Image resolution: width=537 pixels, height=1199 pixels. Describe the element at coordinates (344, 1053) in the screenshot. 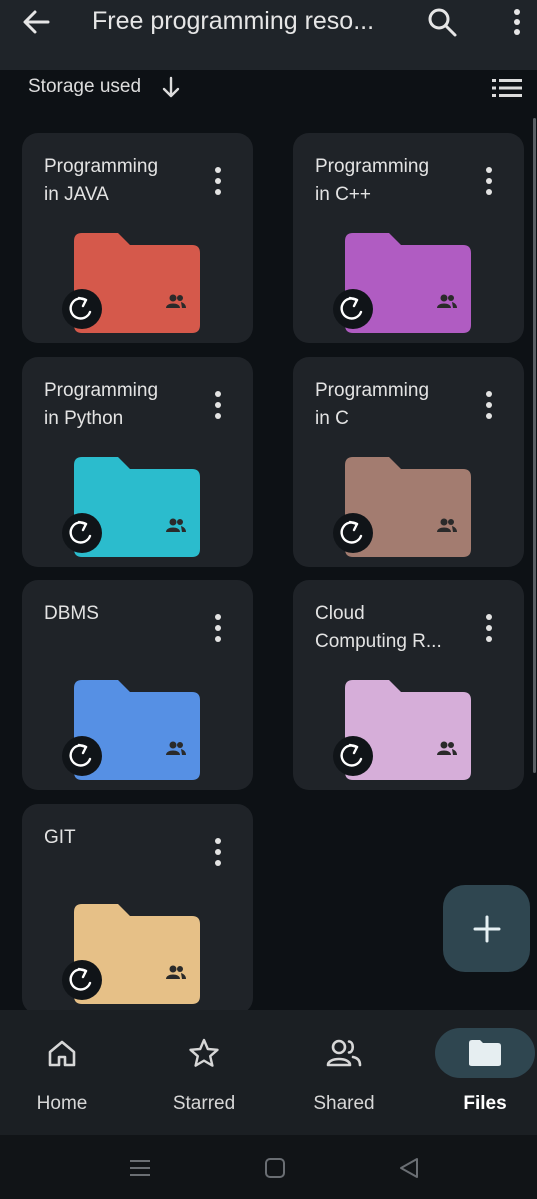

I see `people-icon` at that location.